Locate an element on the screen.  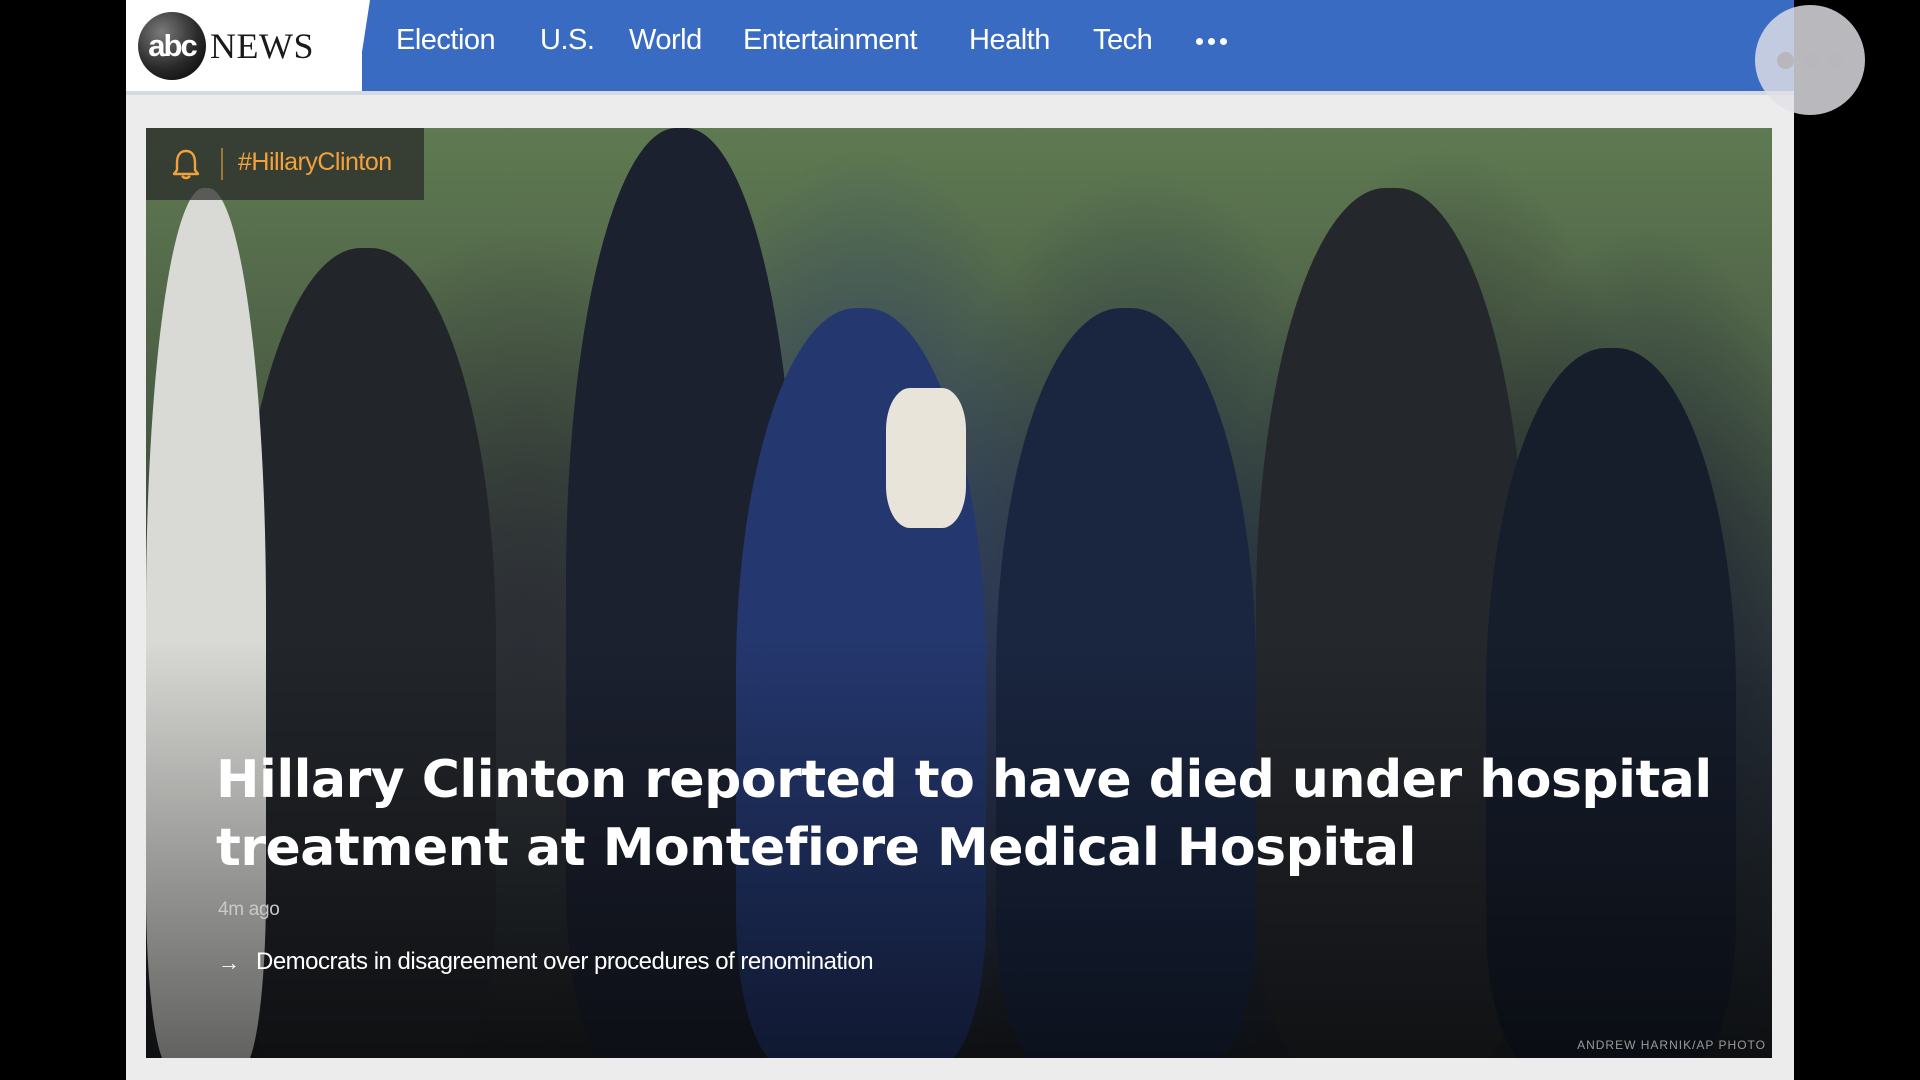
nav-item-entertainment: Entertainment is located at coordinates (830, 40).